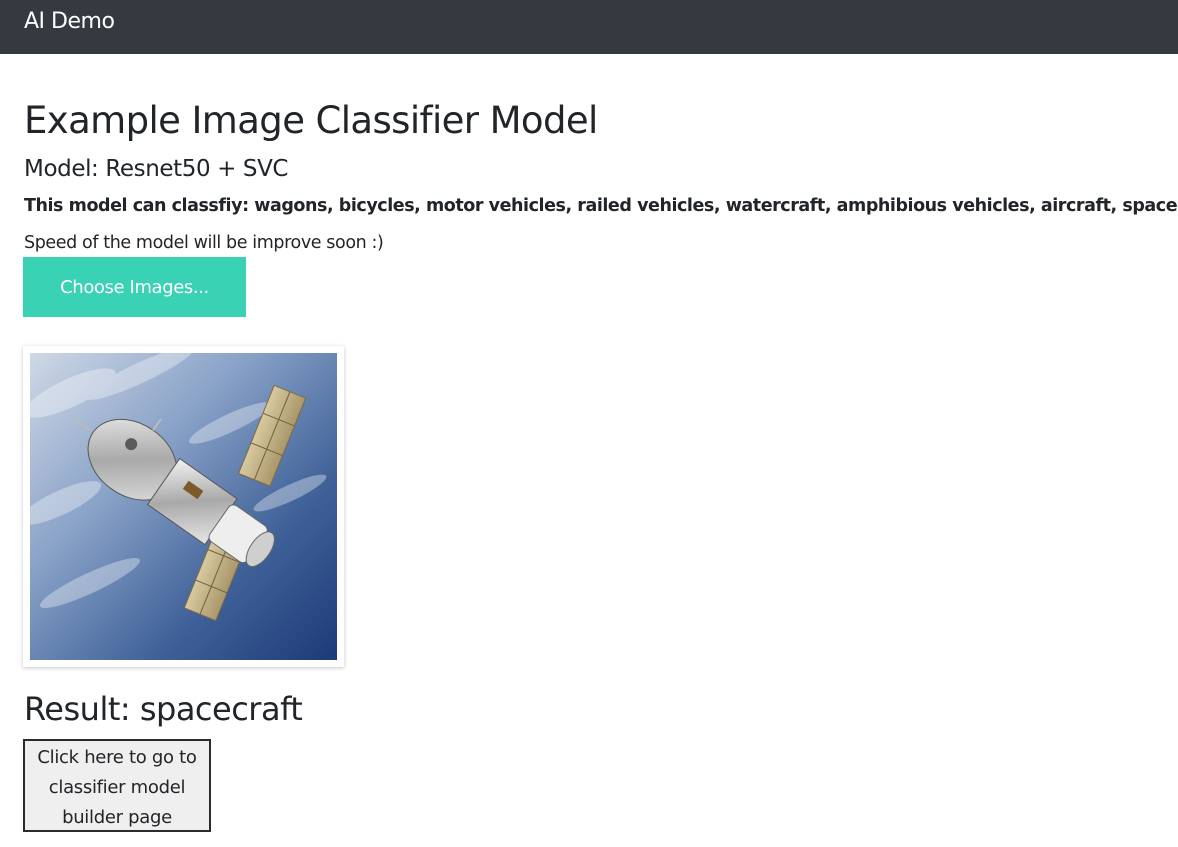 The image size is (1178, 847). I want to click on spacecraft-photo-icon, so click(183, 506).